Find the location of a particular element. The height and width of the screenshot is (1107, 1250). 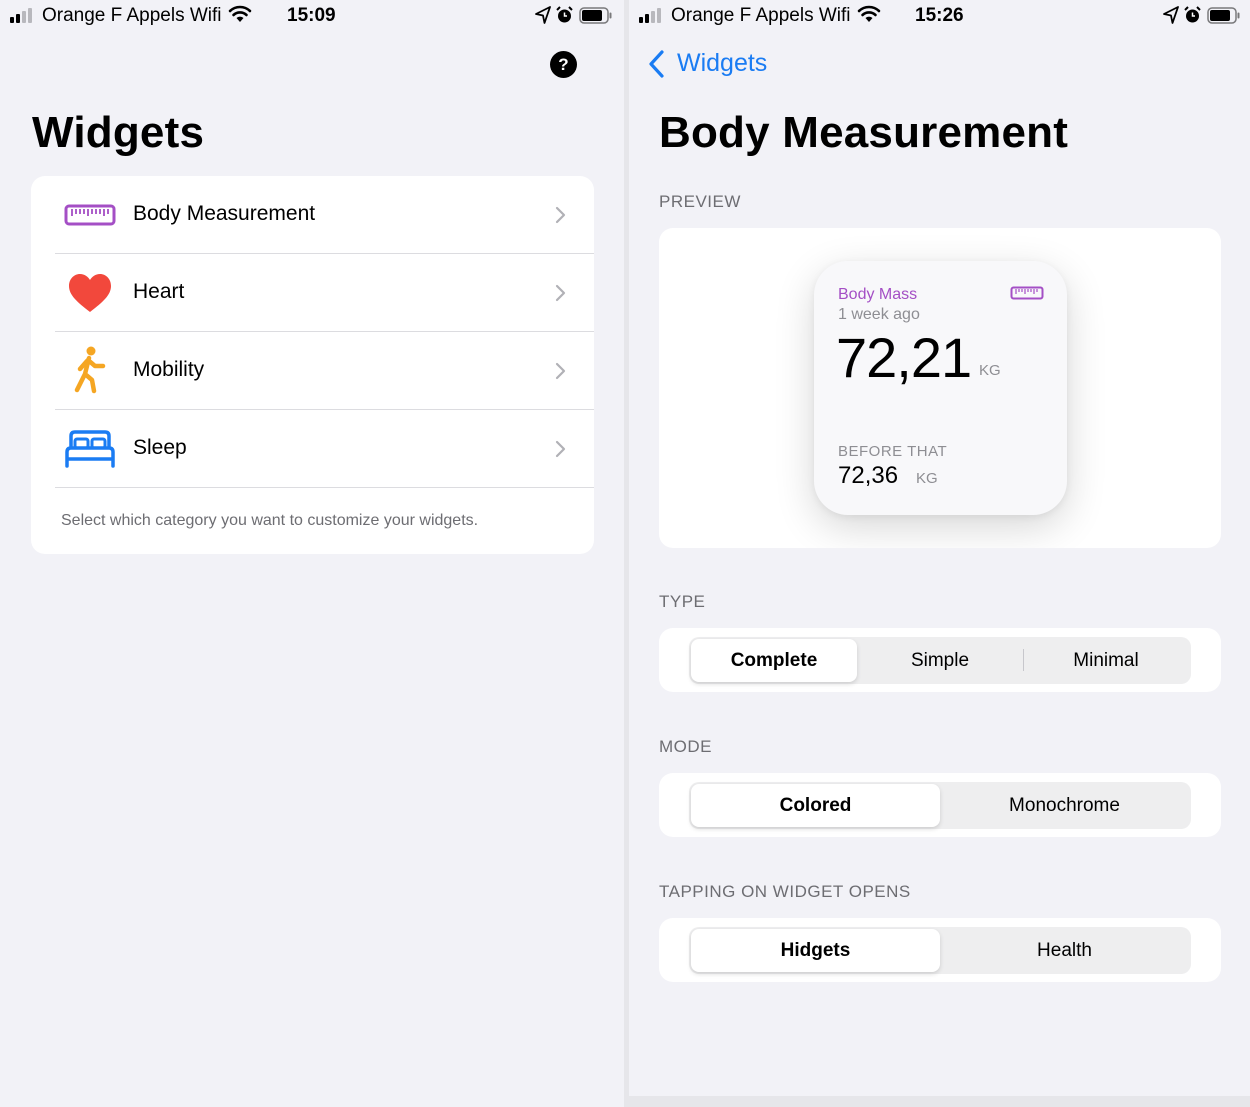

widget-unit: KG is located at coordinates (990, 370).